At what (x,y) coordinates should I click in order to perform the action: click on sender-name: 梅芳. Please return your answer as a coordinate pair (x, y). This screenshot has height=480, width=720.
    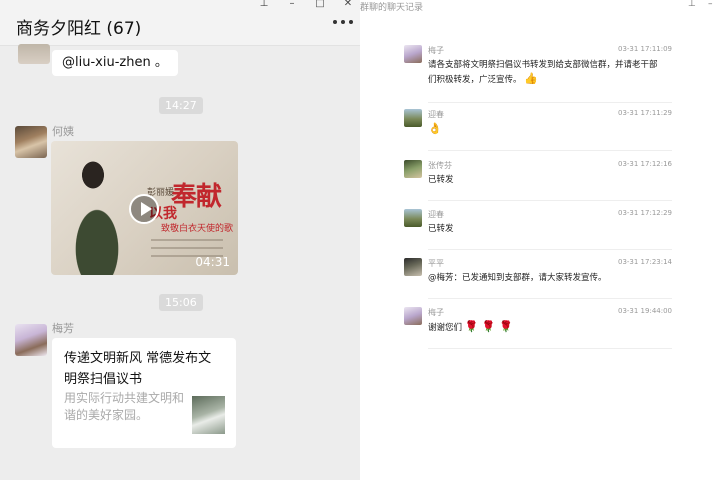
    Looking at the image, I should click on (63, 328).